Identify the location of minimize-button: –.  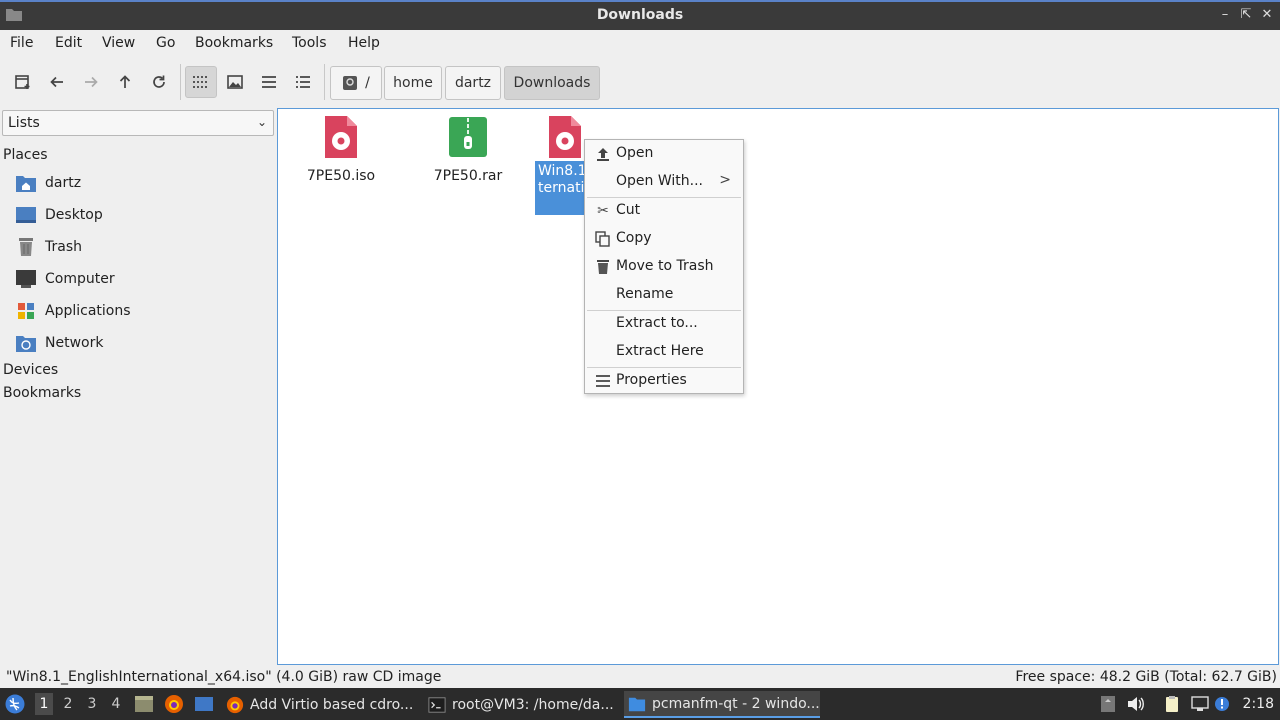
(1225, 15).